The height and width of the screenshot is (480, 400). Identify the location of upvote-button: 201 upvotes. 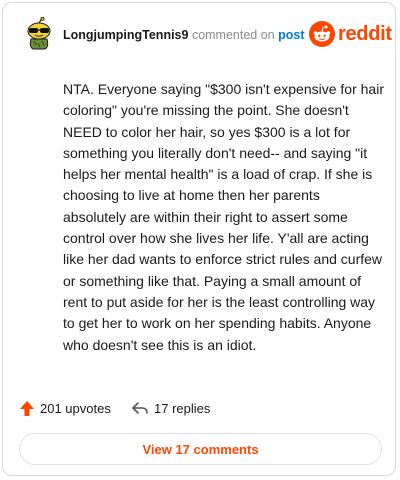
(65, 408).